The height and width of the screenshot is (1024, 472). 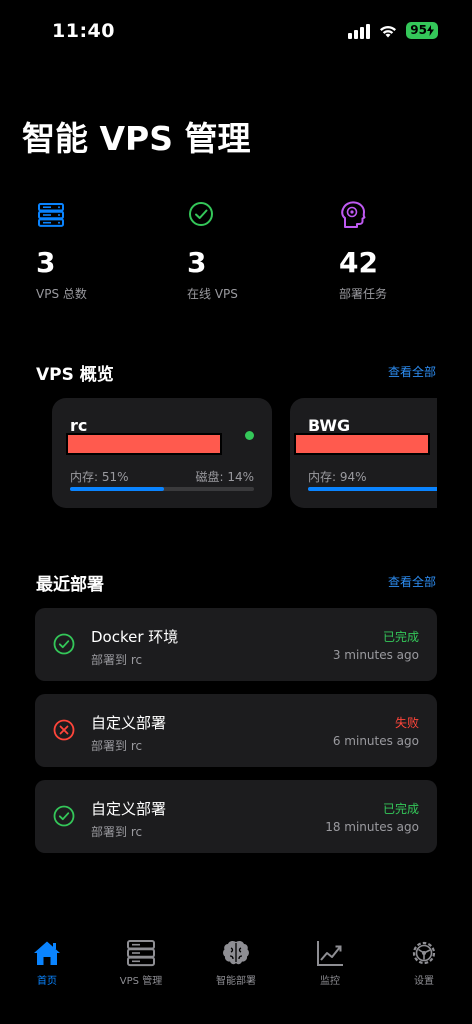 What do you see at coordinates (363, 294) in the screenshot?
I see `stat-label: 部署任务` at bounding box center [363, 294].